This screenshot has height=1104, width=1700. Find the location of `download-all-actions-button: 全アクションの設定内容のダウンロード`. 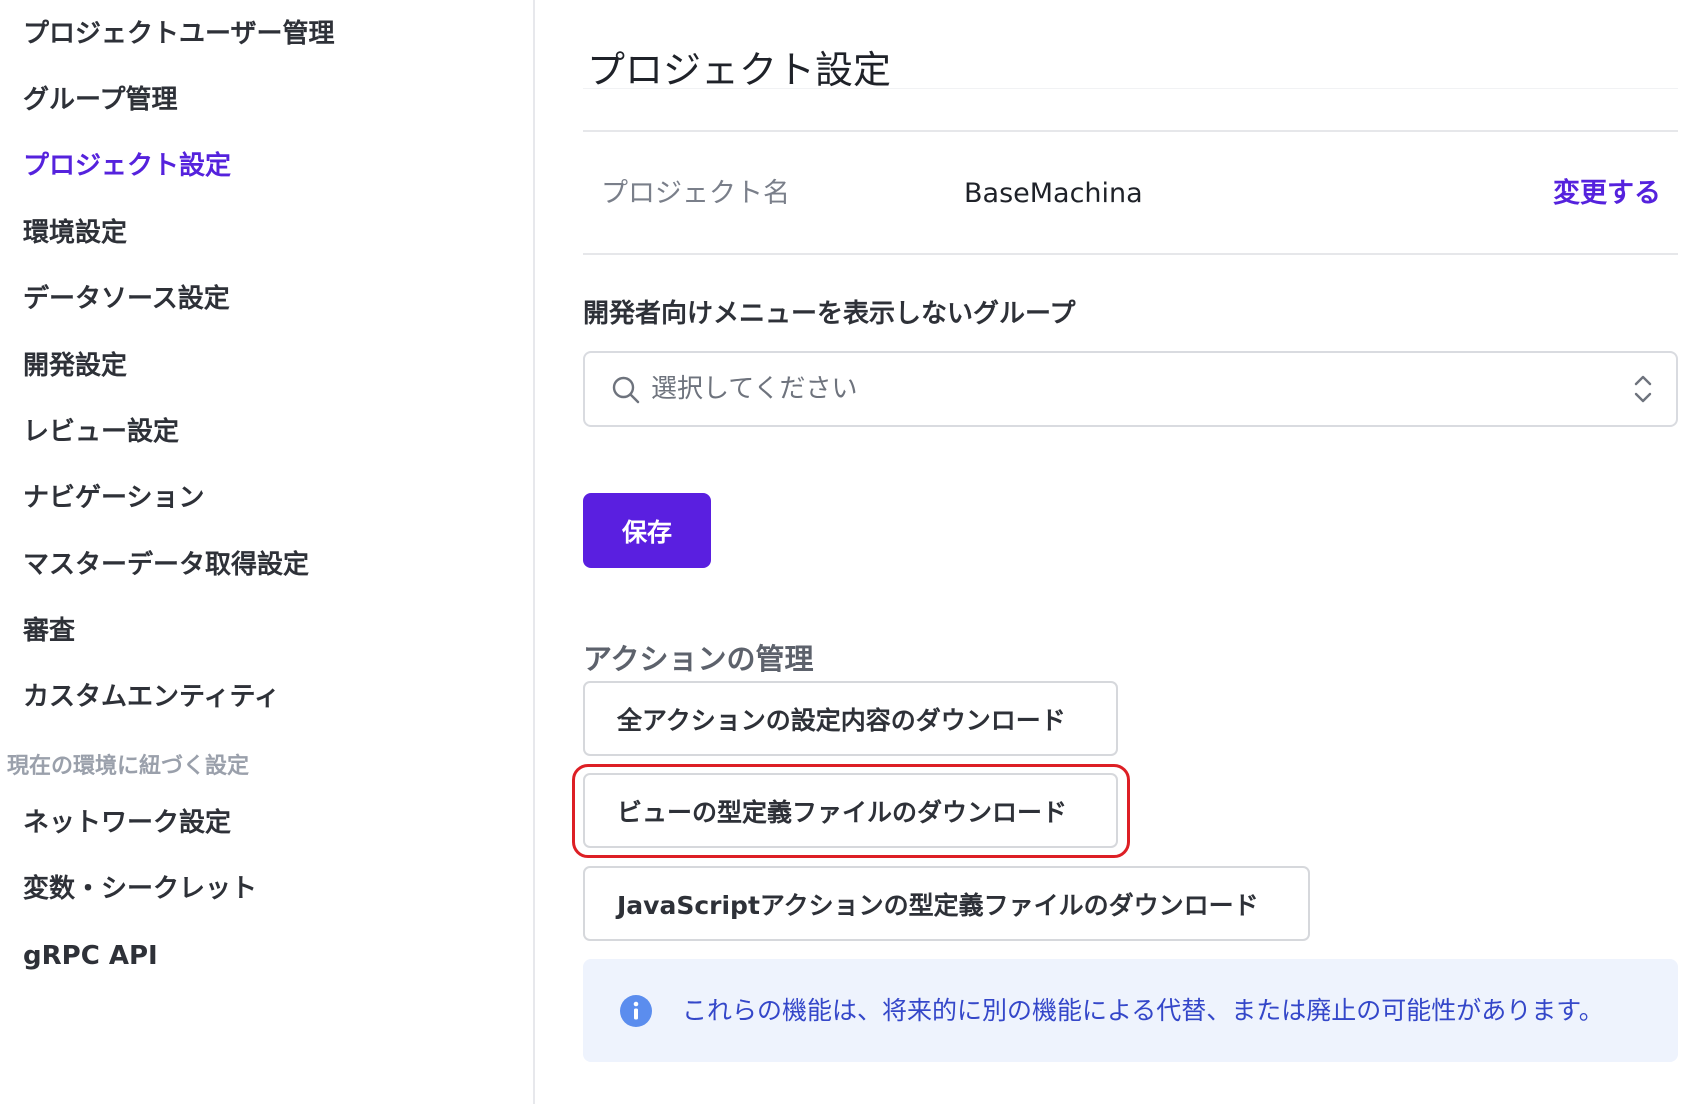

download-all-actions-button: 全アクションの設定内容のダウンロード is located at coordinates (850, 718).